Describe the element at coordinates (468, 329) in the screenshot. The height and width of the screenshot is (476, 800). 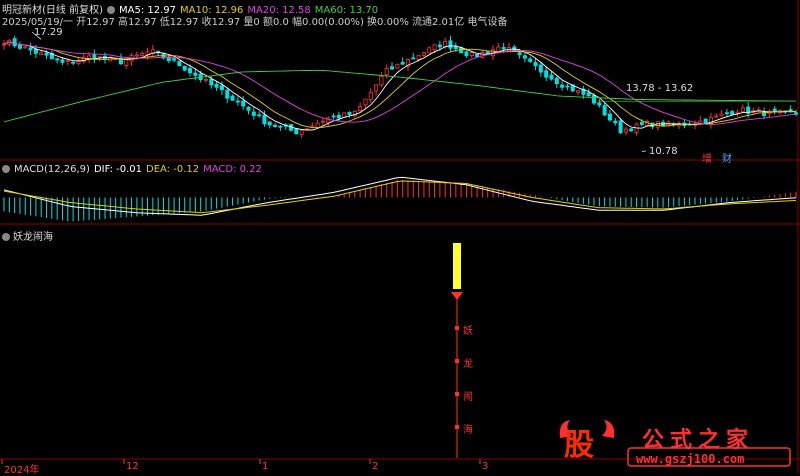
I see `signal-char-1: 妖` at that location.